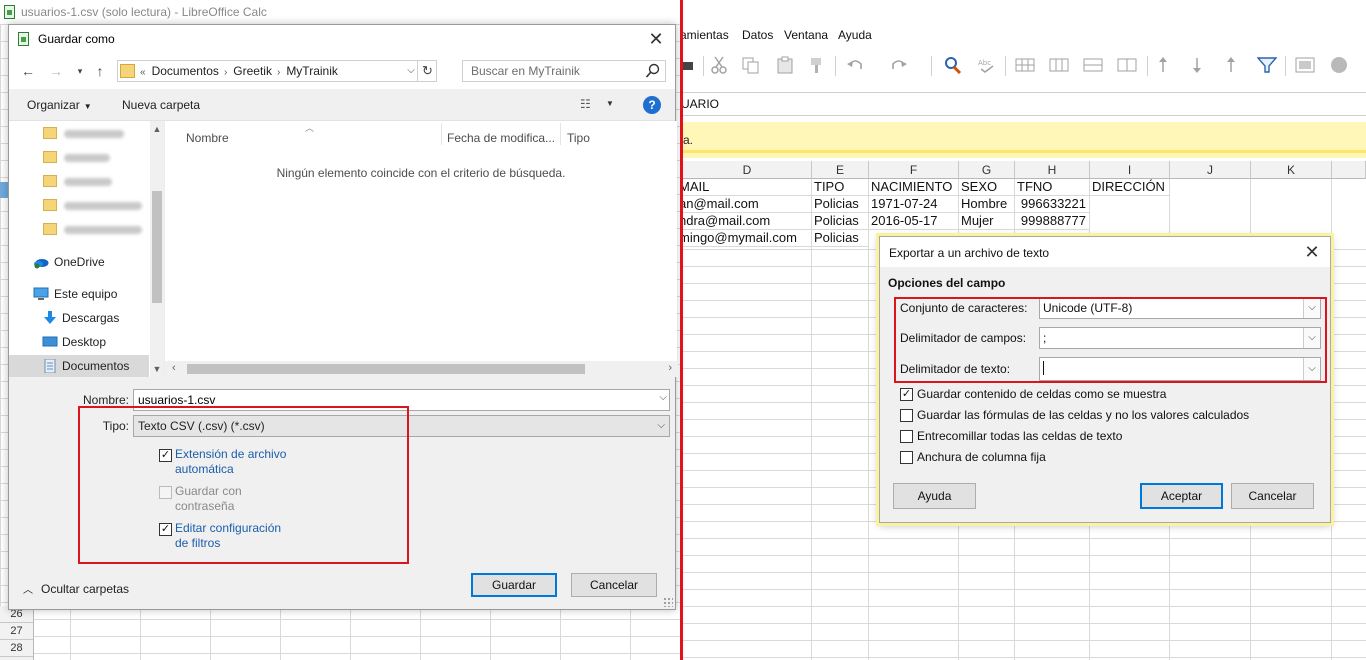 Image resolution: width=1366 pixels, height=660 pixels. I want to click on cell-header-direccion: DIRECCIÓN, so click(1130, 187).